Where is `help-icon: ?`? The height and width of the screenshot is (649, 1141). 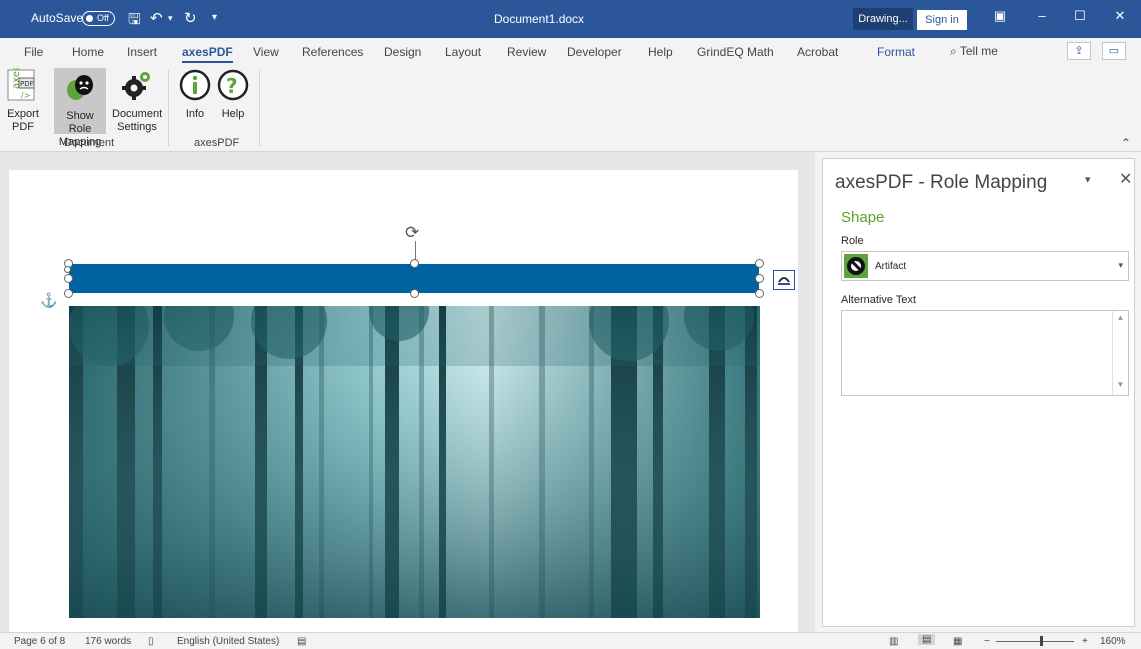 help-icon: ? is located at coordinates (233, 85).